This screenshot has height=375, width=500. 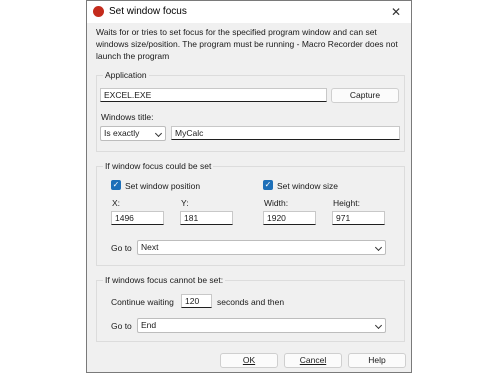 What do you see at coordinates (261, 325) in the screenshot?
I see `goto-end-select: End` at bounding box center [261, 325].